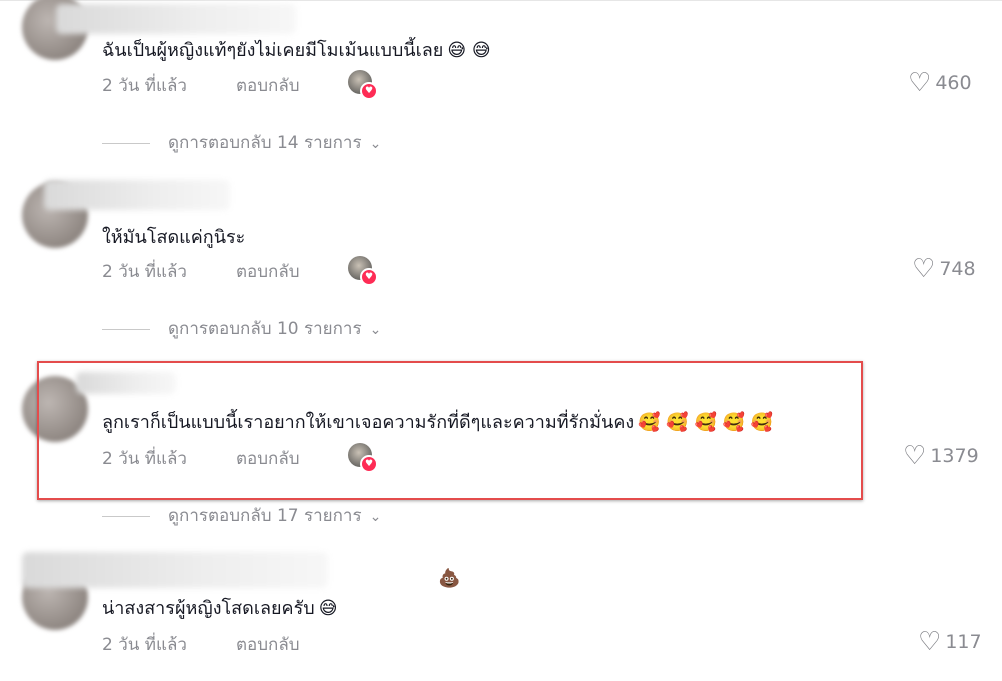 This screenshot has height=681, width=1002. I want to click on like-button: ♡ 460, so click(940, 83).